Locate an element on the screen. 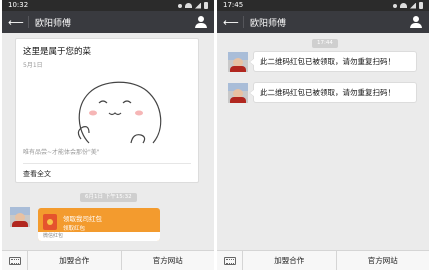 This screenshot has width=430, height=270. article-caption: 唯有品尝~才能体会那份"美" is located at coordinates (61, 152).